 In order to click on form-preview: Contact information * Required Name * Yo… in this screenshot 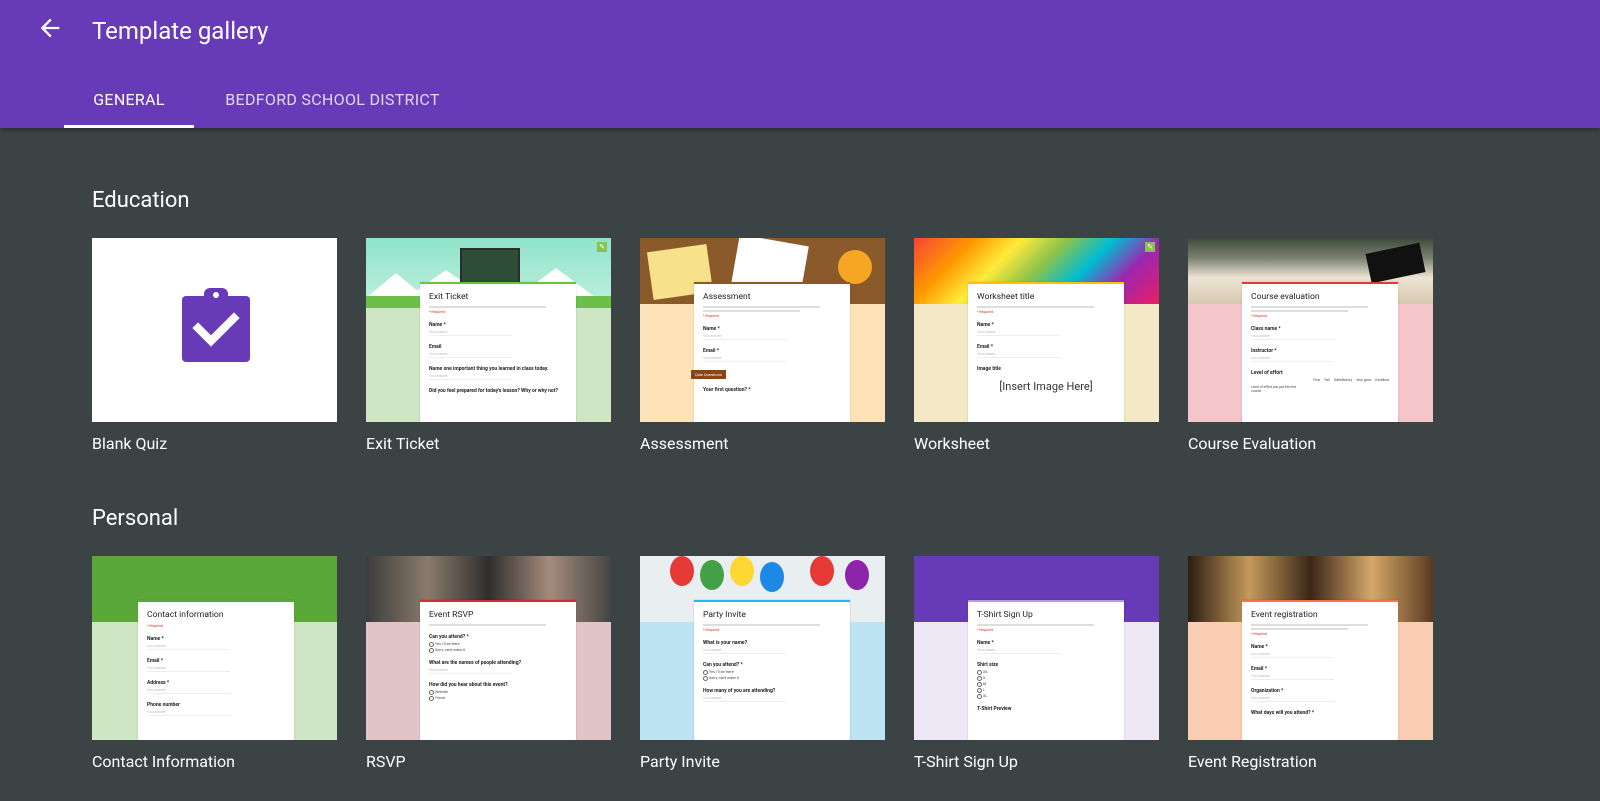, I will do `click(216, 670)`.